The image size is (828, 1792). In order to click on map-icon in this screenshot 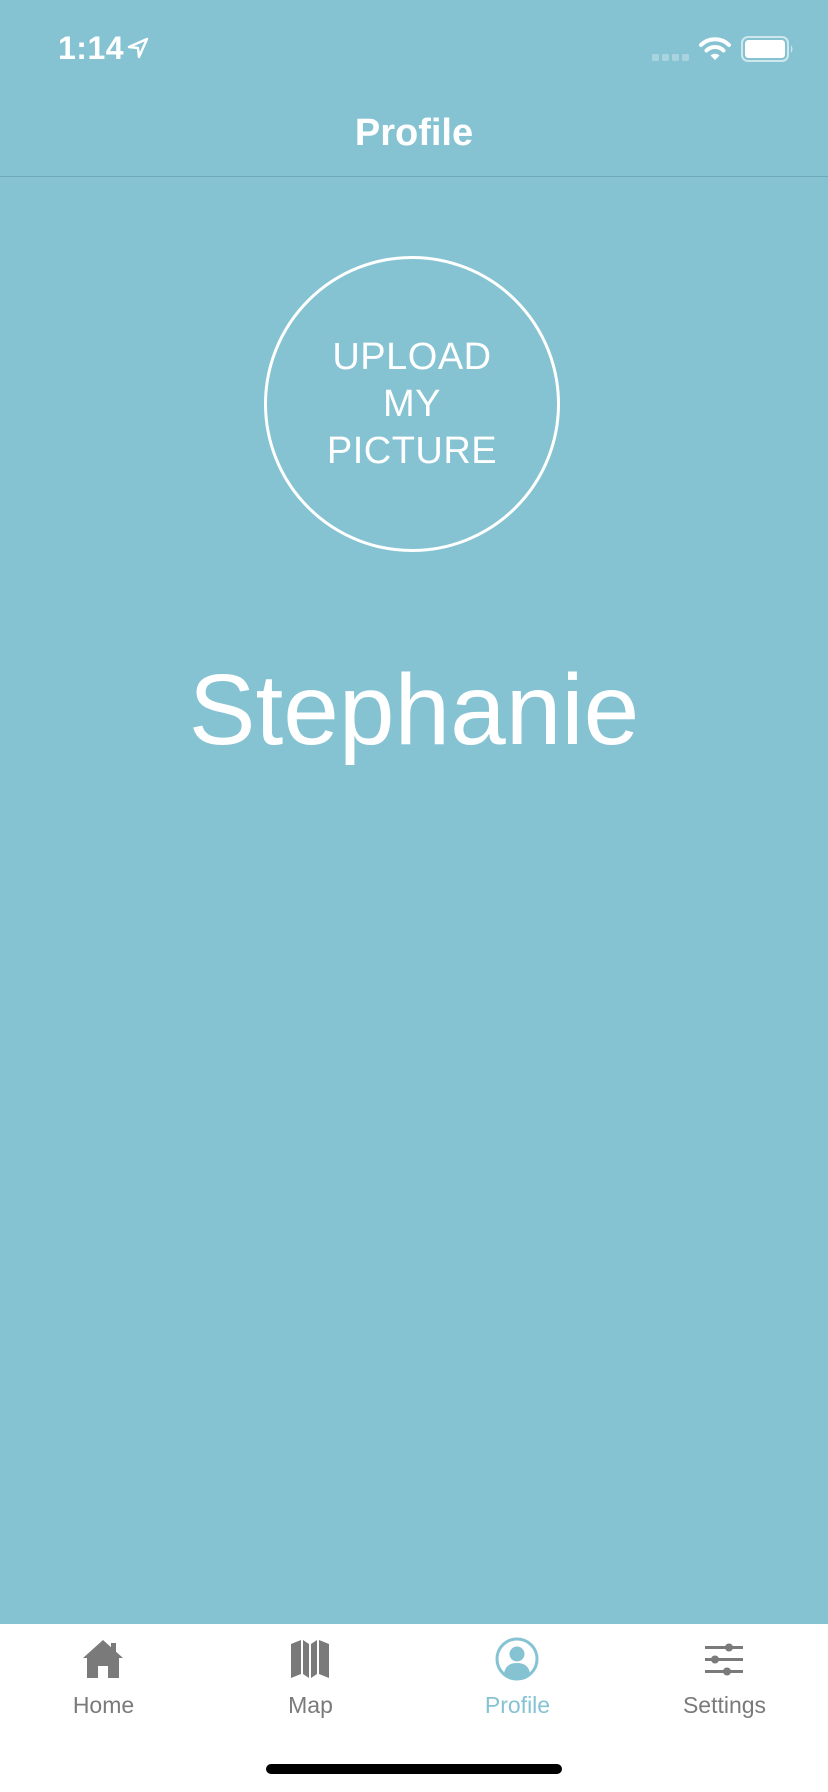, I will do `click(310, 1659)`.